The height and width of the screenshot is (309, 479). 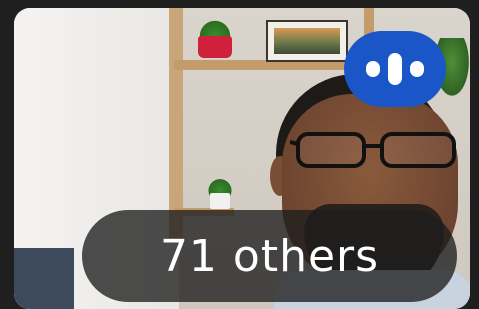 I want to click on participants-count-label: 71 others, so click(x=269, y=256).